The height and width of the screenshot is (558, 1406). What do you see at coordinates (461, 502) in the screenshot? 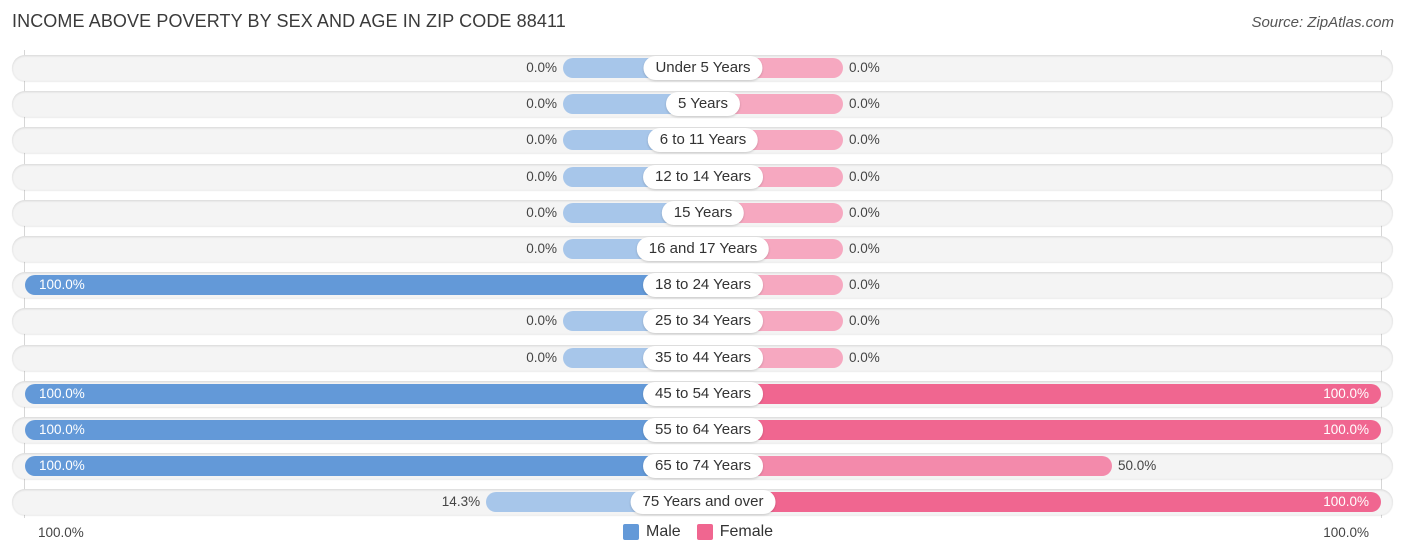
I see `value-label-male: 14.3%` at bounding box center [461, 502].